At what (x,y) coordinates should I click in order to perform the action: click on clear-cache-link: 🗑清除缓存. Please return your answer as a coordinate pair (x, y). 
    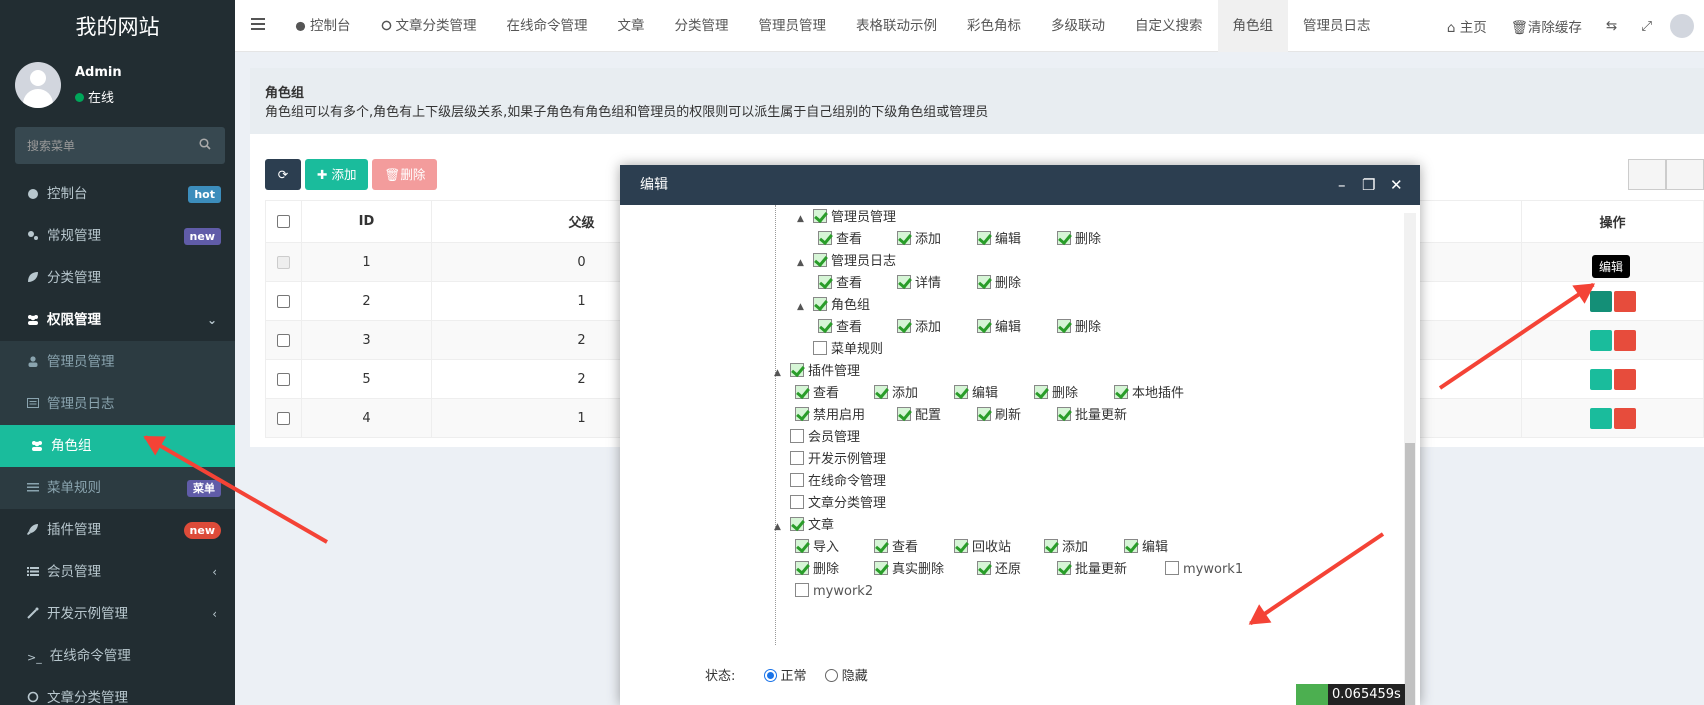
    Looking at the image, I should click on (1546, 26).